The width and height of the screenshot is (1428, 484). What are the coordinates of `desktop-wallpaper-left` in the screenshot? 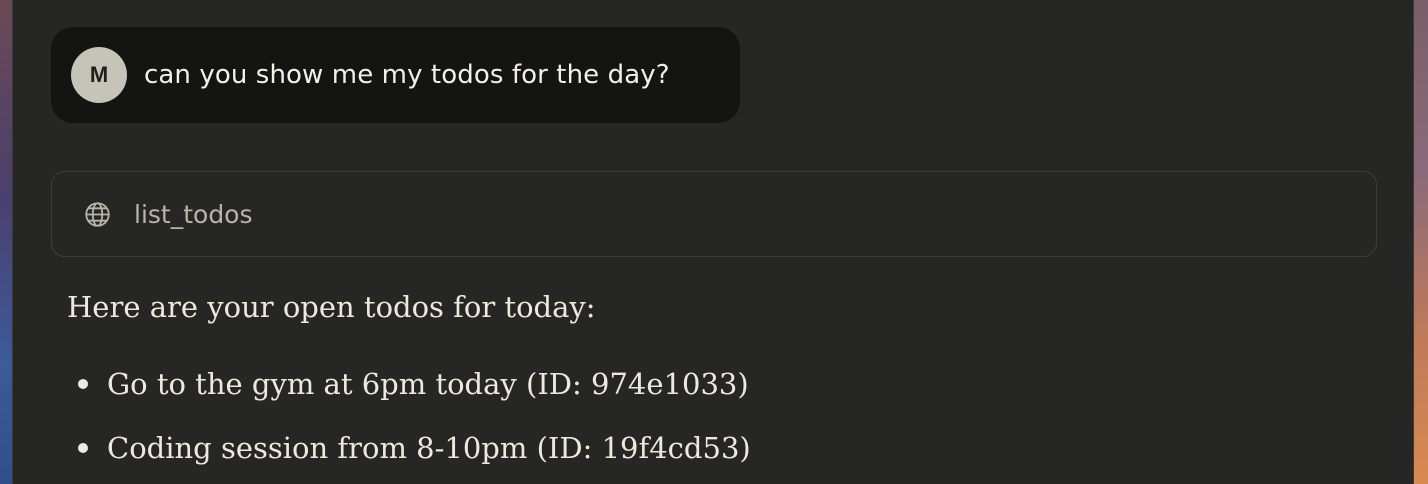 It's located at (6, 242).